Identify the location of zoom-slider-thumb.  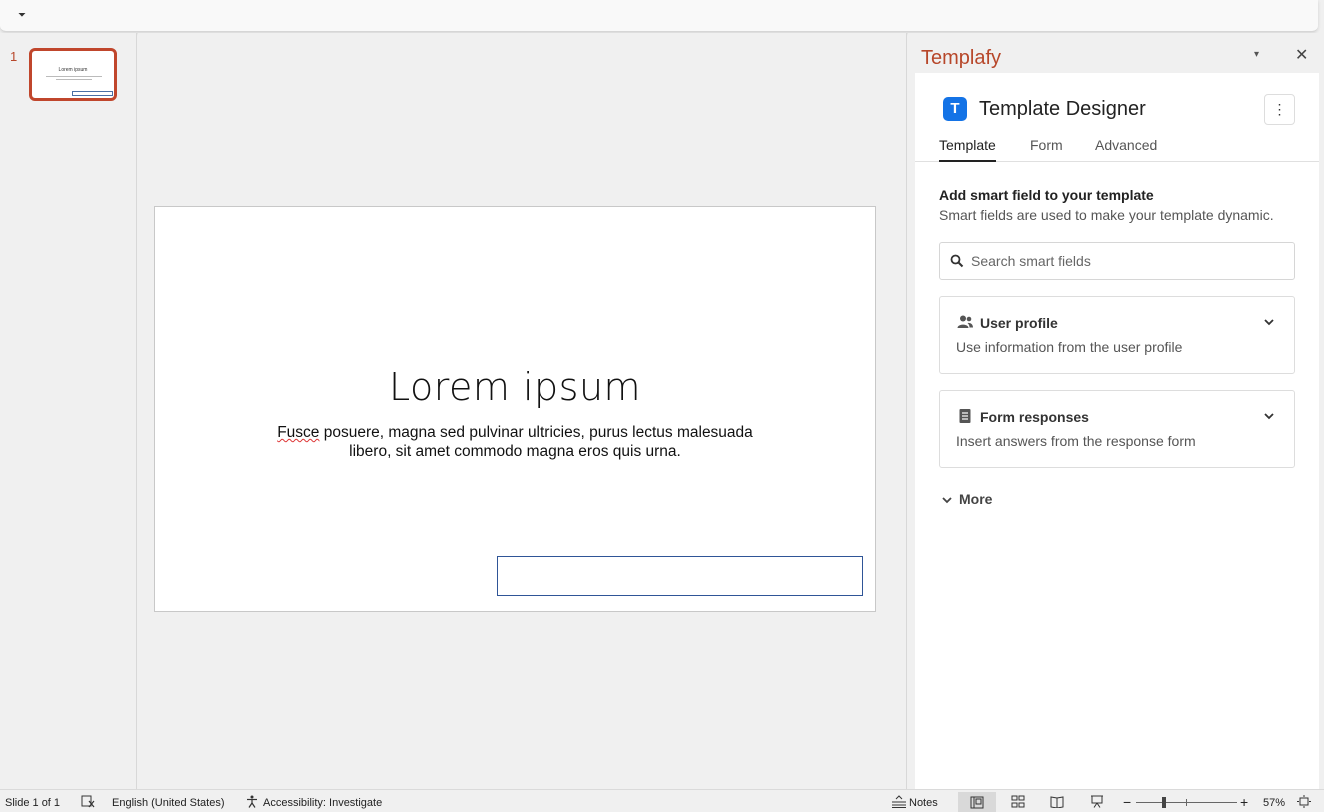
(1164, 802).